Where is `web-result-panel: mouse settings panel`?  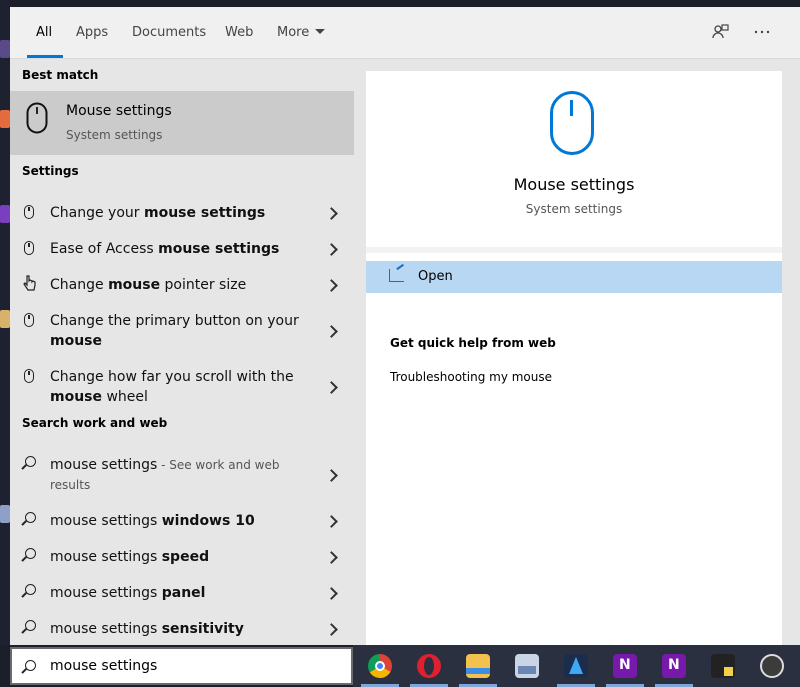 web-result-panel: mouse settings panel is located at coordinates (182, 593).